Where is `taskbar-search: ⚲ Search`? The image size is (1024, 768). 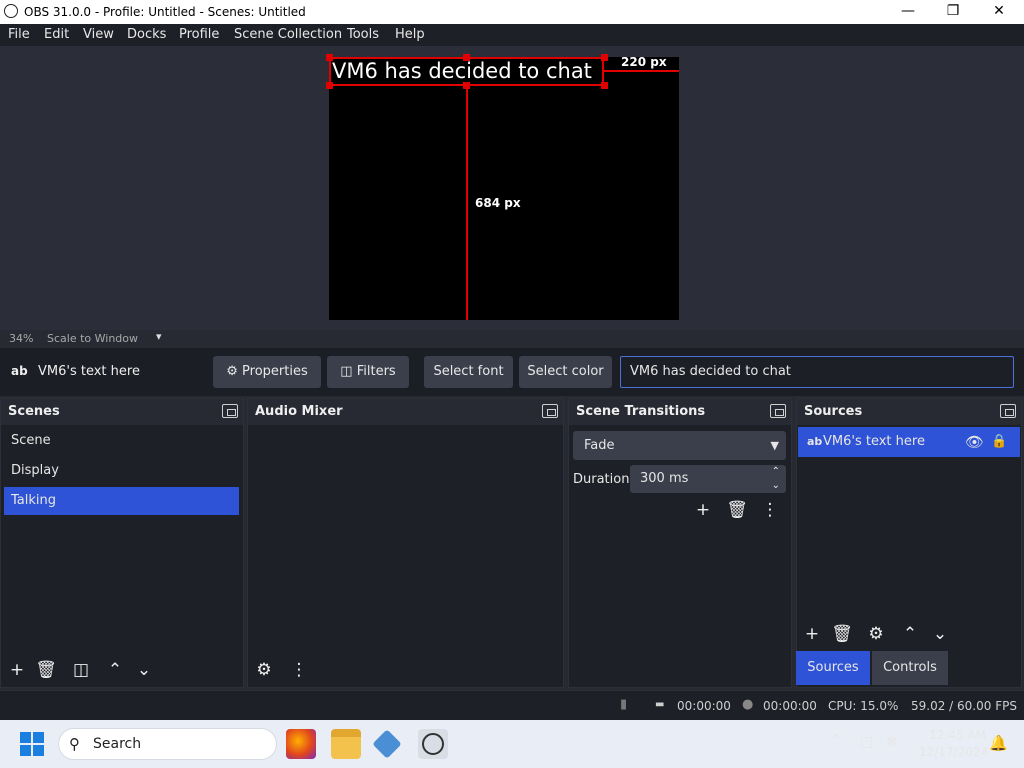
taskbar-search: ⚲ Search is located at coordinates (167, 744).